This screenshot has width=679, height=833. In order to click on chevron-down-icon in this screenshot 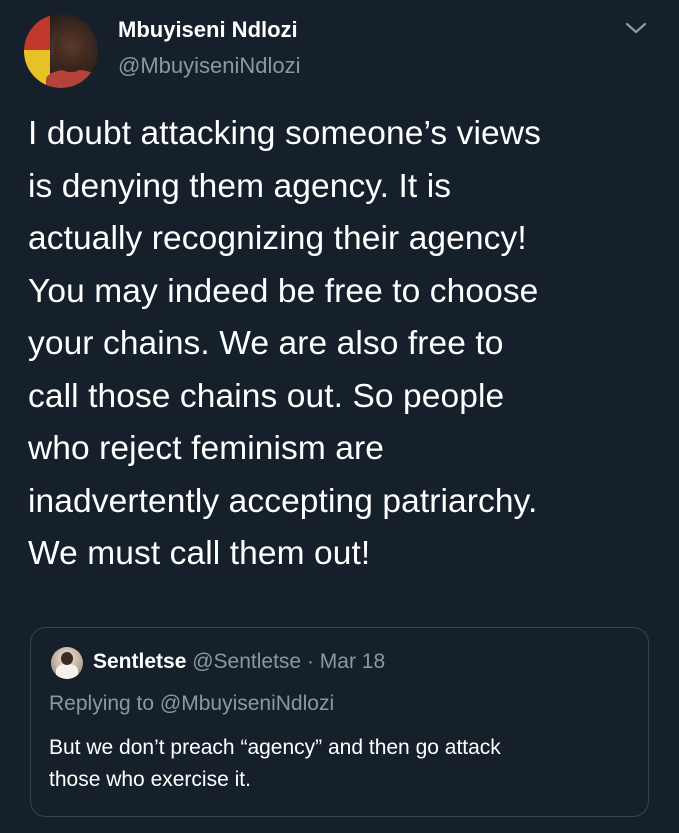, I will do `click(636, 28)`.